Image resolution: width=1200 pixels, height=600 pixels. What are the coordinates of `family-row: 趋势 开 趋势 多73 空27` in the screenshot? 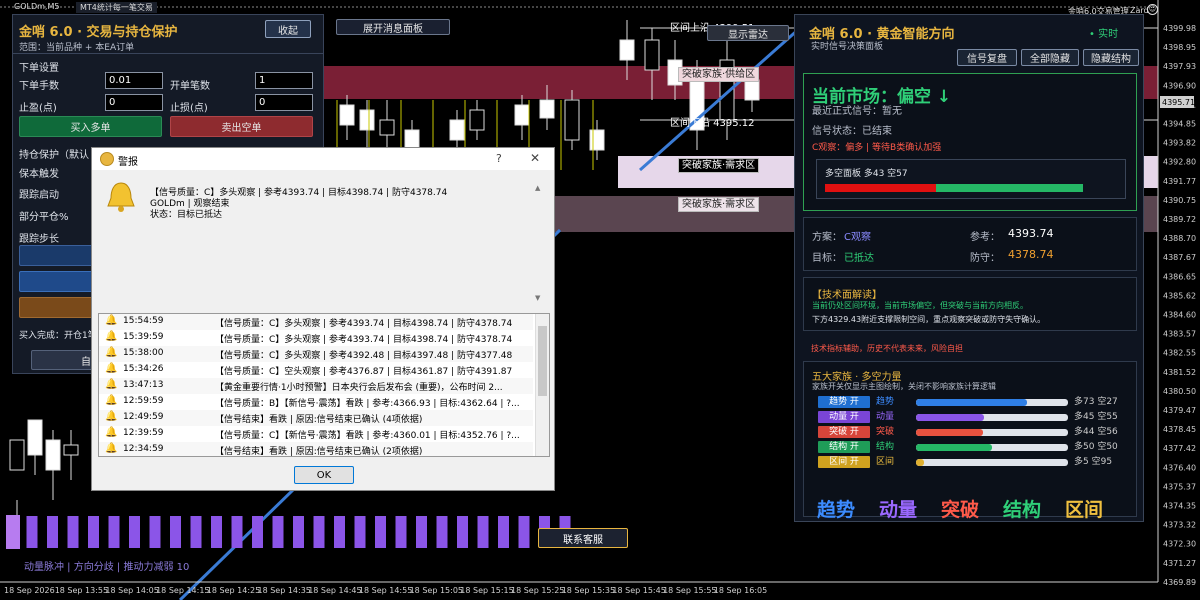 It's located at (974, 403).